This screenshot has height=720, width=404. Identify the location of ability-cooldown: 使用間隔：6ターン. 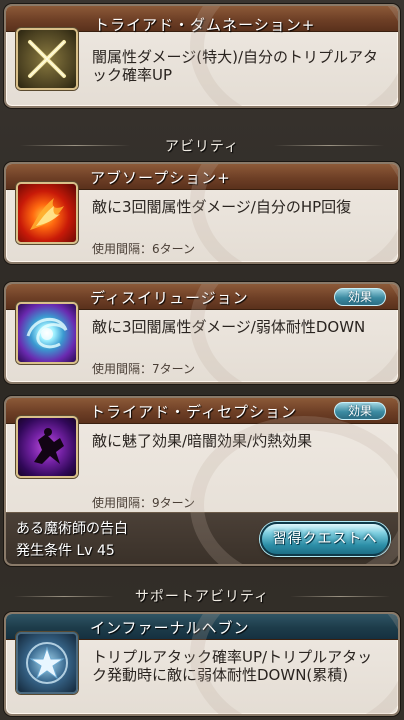
(144, 249).